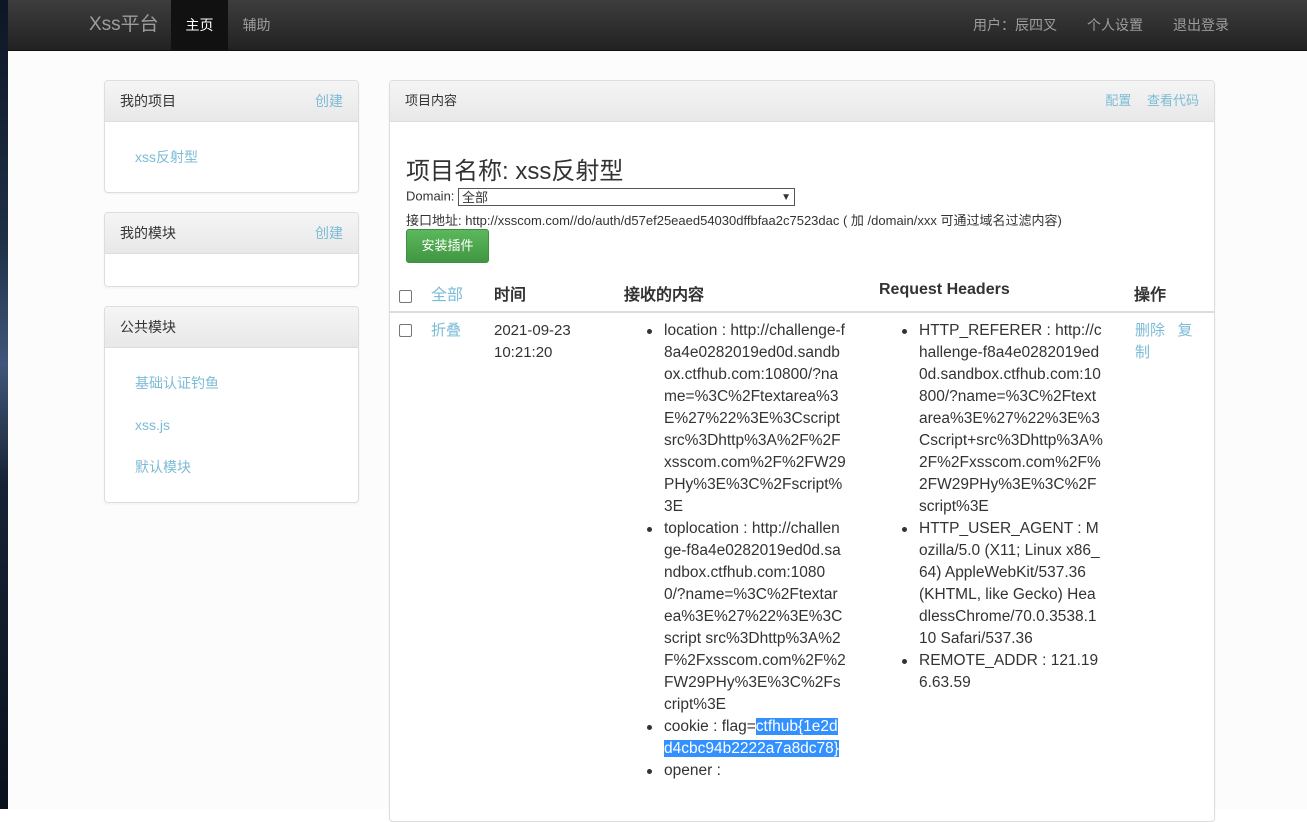 The image size is (1307, 822). Describe the element at coordinates (246, 157) in the screenshot. I see `project-link: xss反射型` at that location.